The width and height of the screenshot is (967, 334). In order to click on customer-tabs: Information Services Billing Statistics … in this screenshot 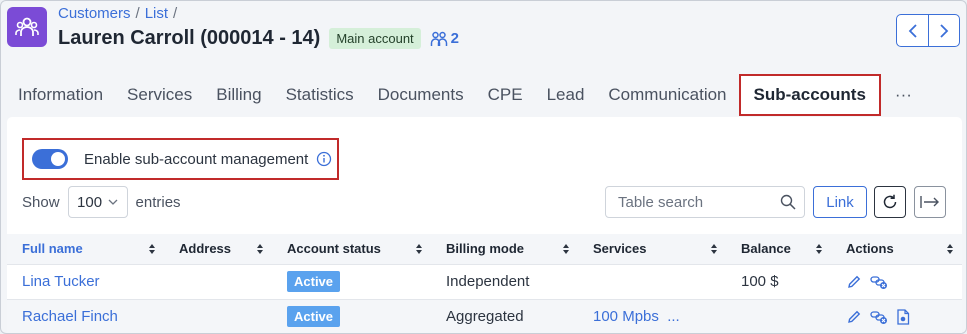, I will do `click(462, 95)`.